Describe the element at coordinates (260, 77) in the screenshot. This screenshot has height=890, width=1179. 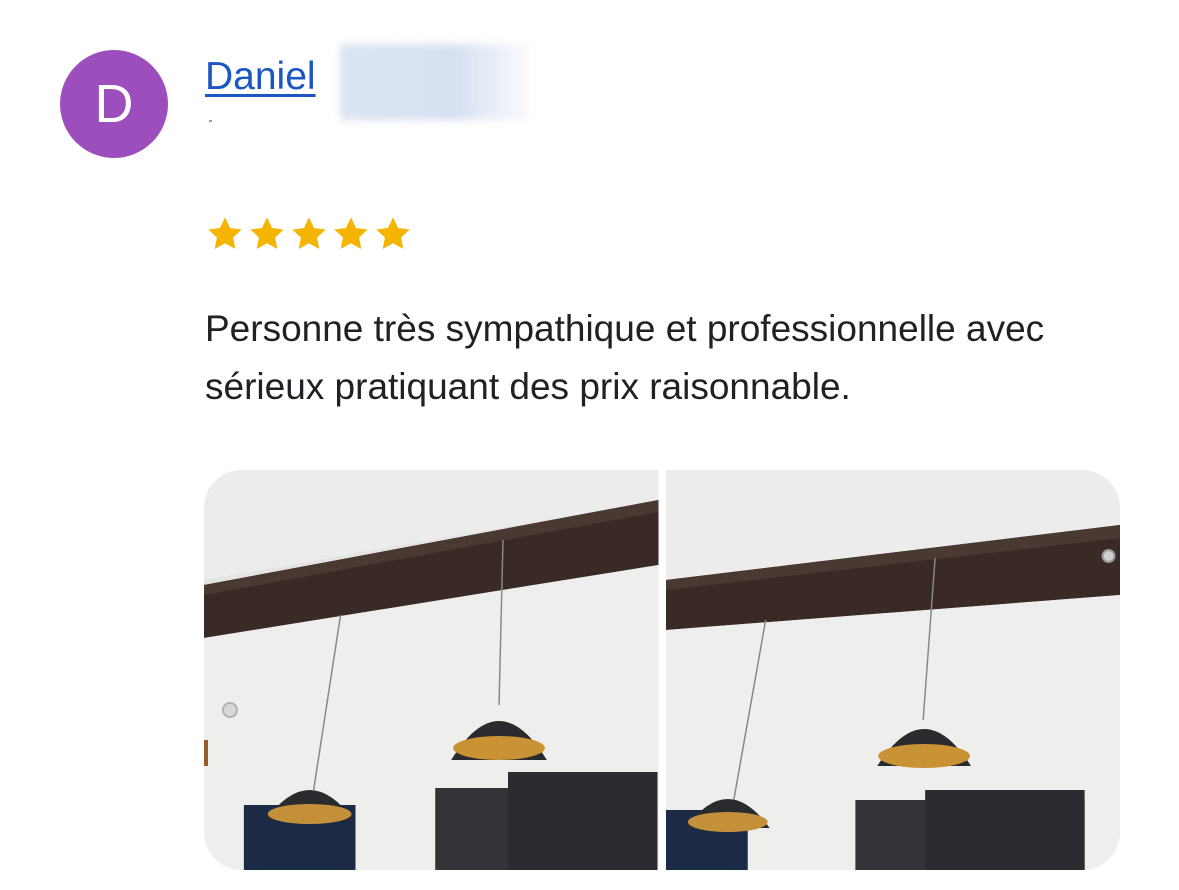
I see `author-name-link: Daniel` at that location.